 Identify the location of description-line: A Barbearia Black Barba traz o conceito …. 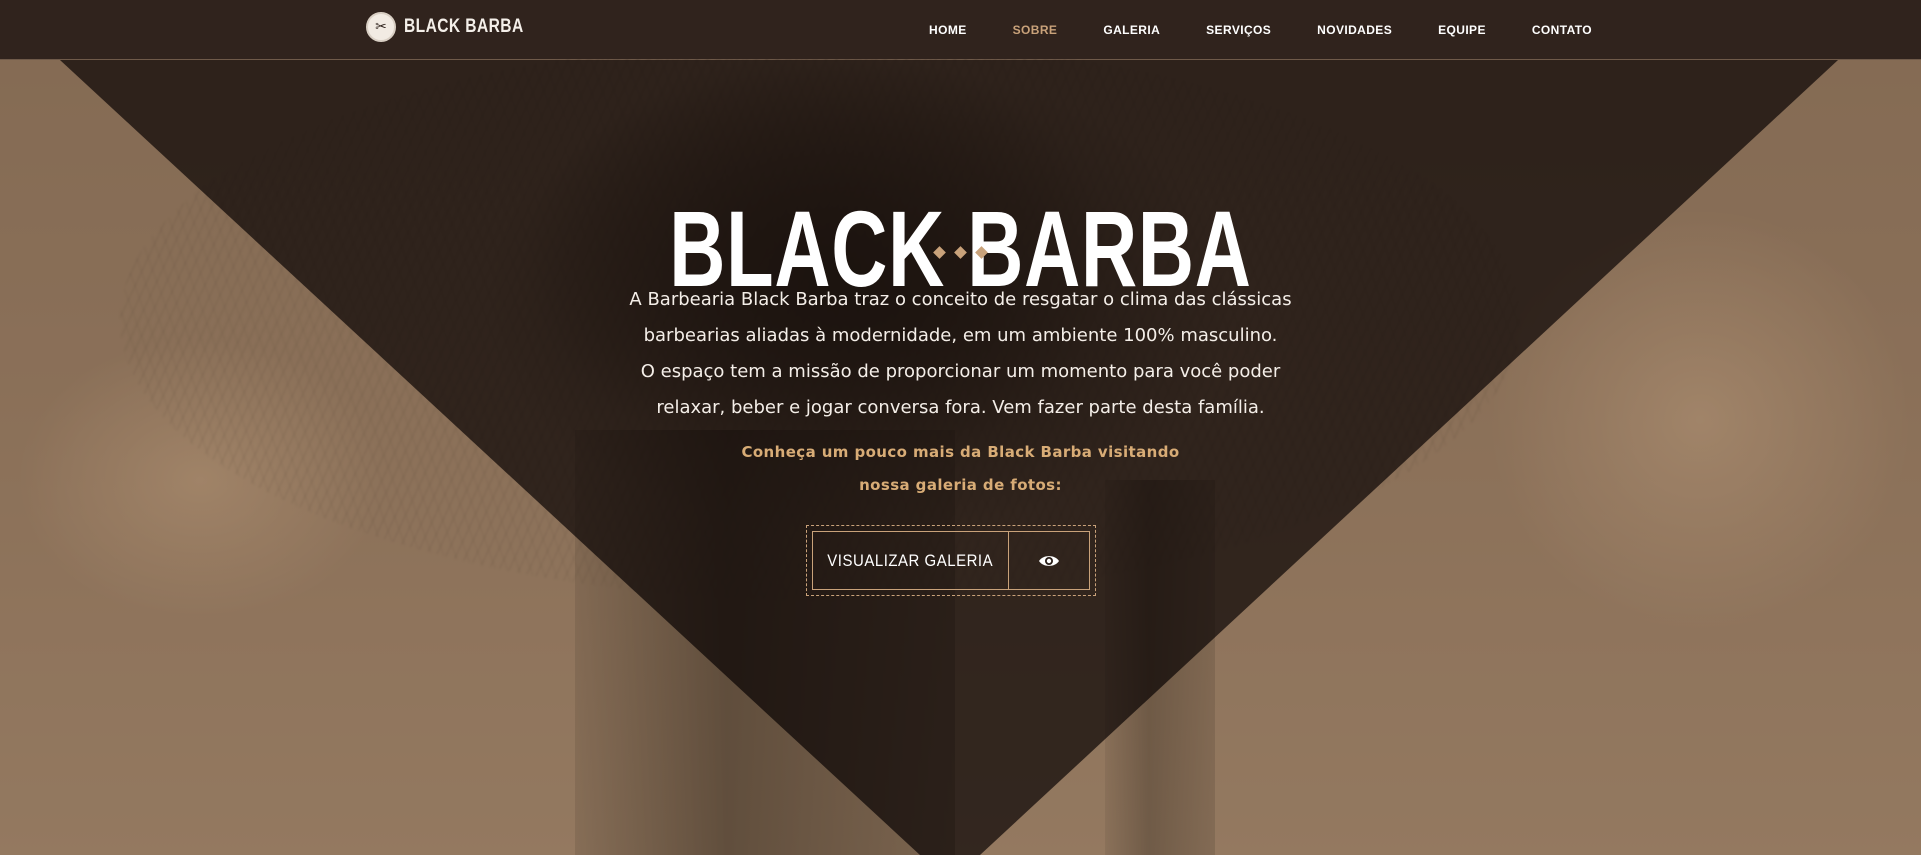
(960, 299).